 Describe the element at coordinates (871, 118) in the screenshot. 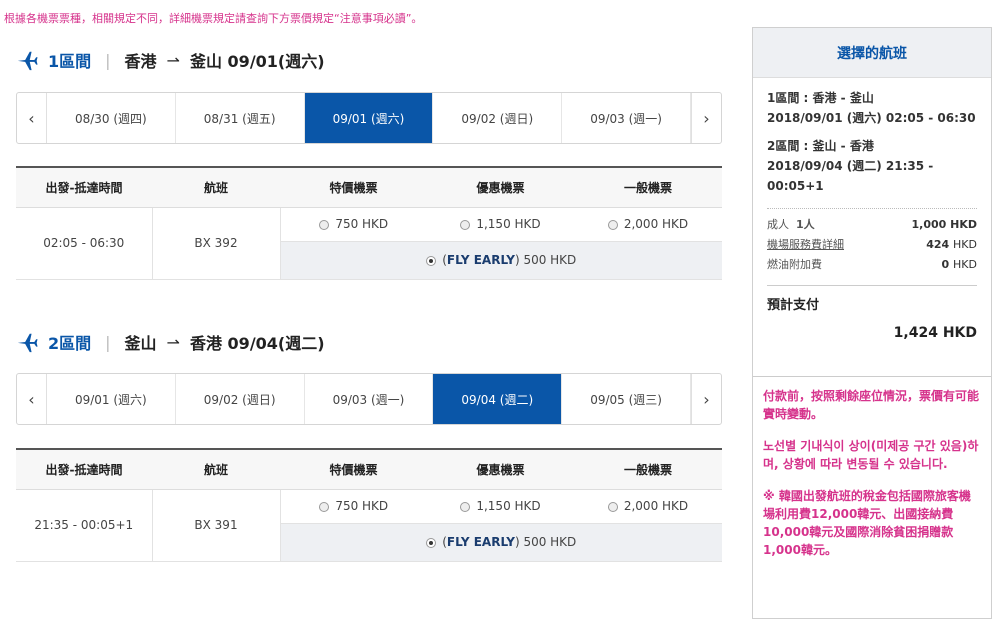

I see `selected-segment-datetime: 2018/09/01 (週六) 02:05 - 06:30` at that location.